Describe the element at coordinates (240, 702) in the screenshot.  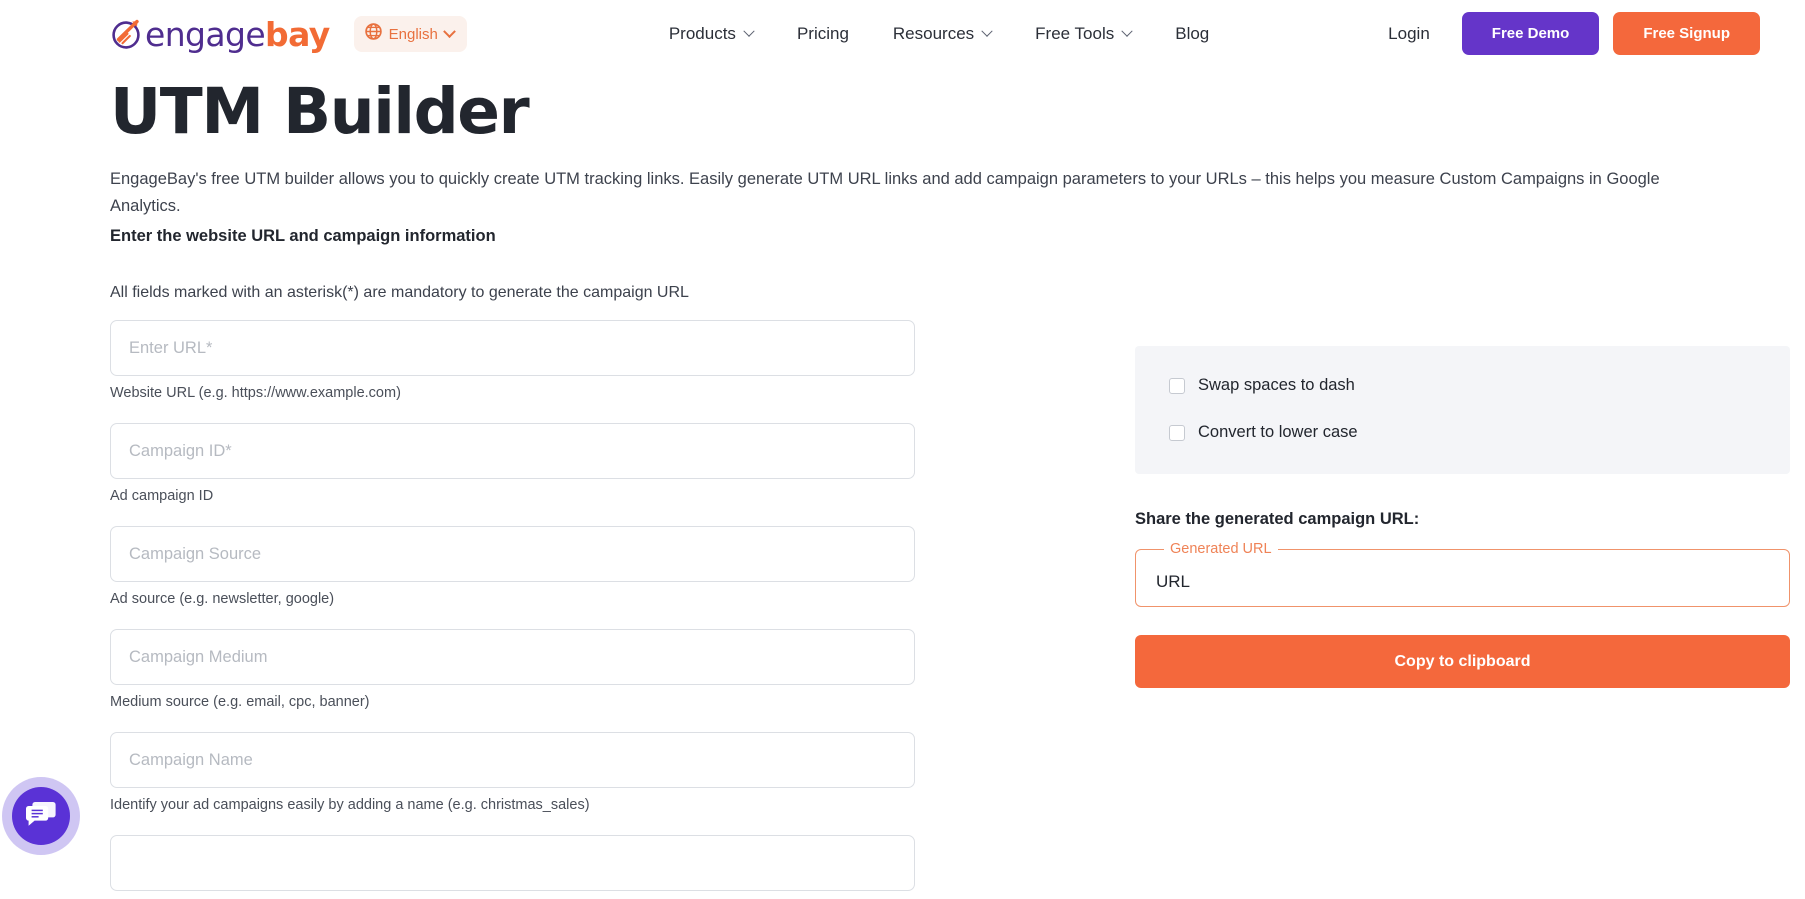
I see `campaign-medium-help-text: Medium source (e.g. email, cpc, banner)` at that location.